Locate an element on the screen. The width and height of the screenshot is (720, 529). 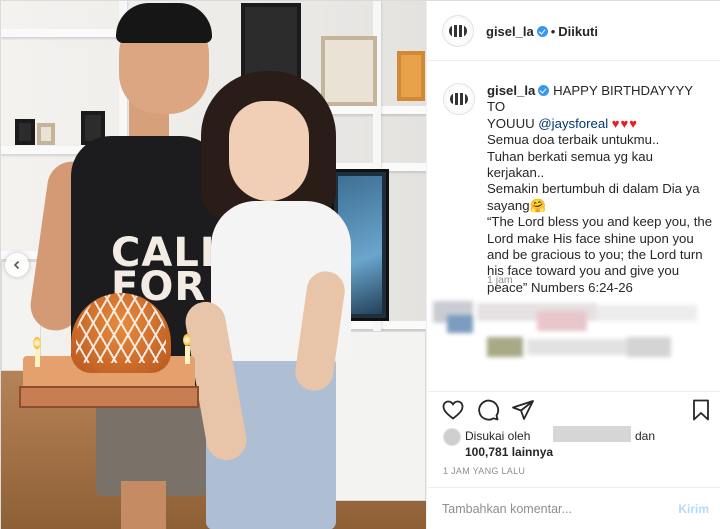
caption-line: YOUUU is located at coordinates (511, 123).